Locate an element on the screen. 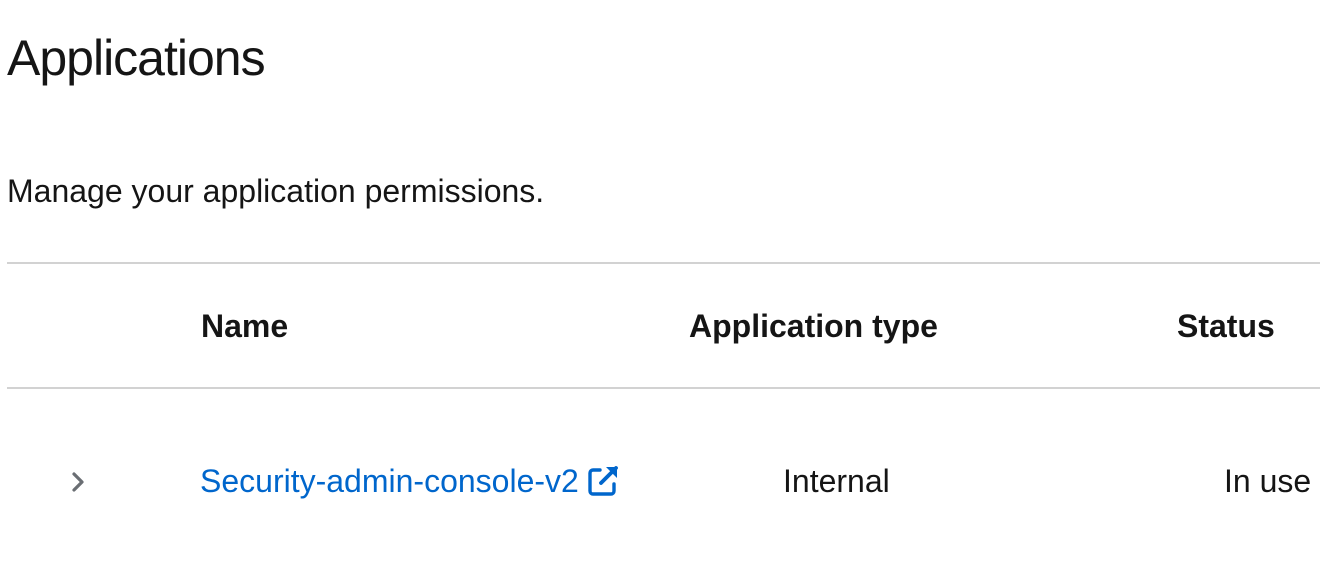 The width and height of the screenshot is (1320, 568). application-name-link: Security-admin-console-v2 is located at coordinates (410, 481).